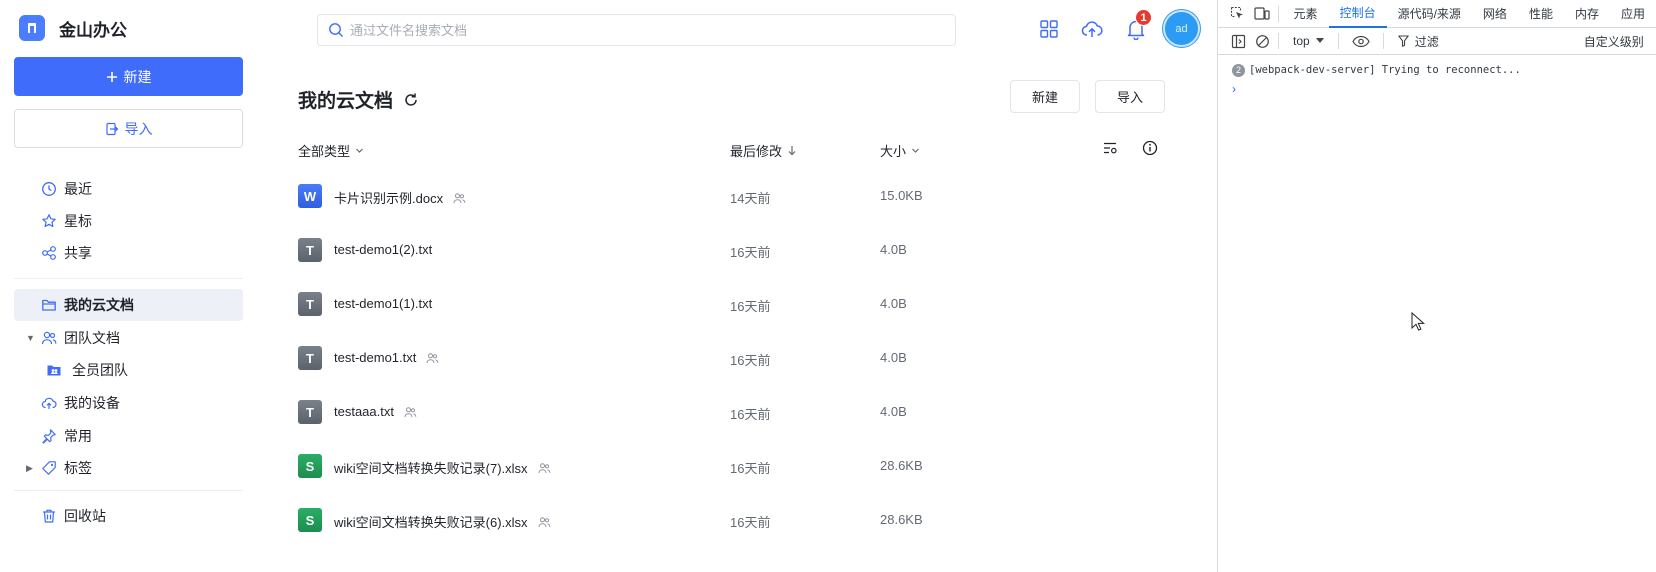 Image resolution: width=1656 pixels, height=572 pixels. What do you see at coordinates (1633, 14) in the screenshot?
I see `devtools-tab-application: 应用` at bounding box center [1633, 14].